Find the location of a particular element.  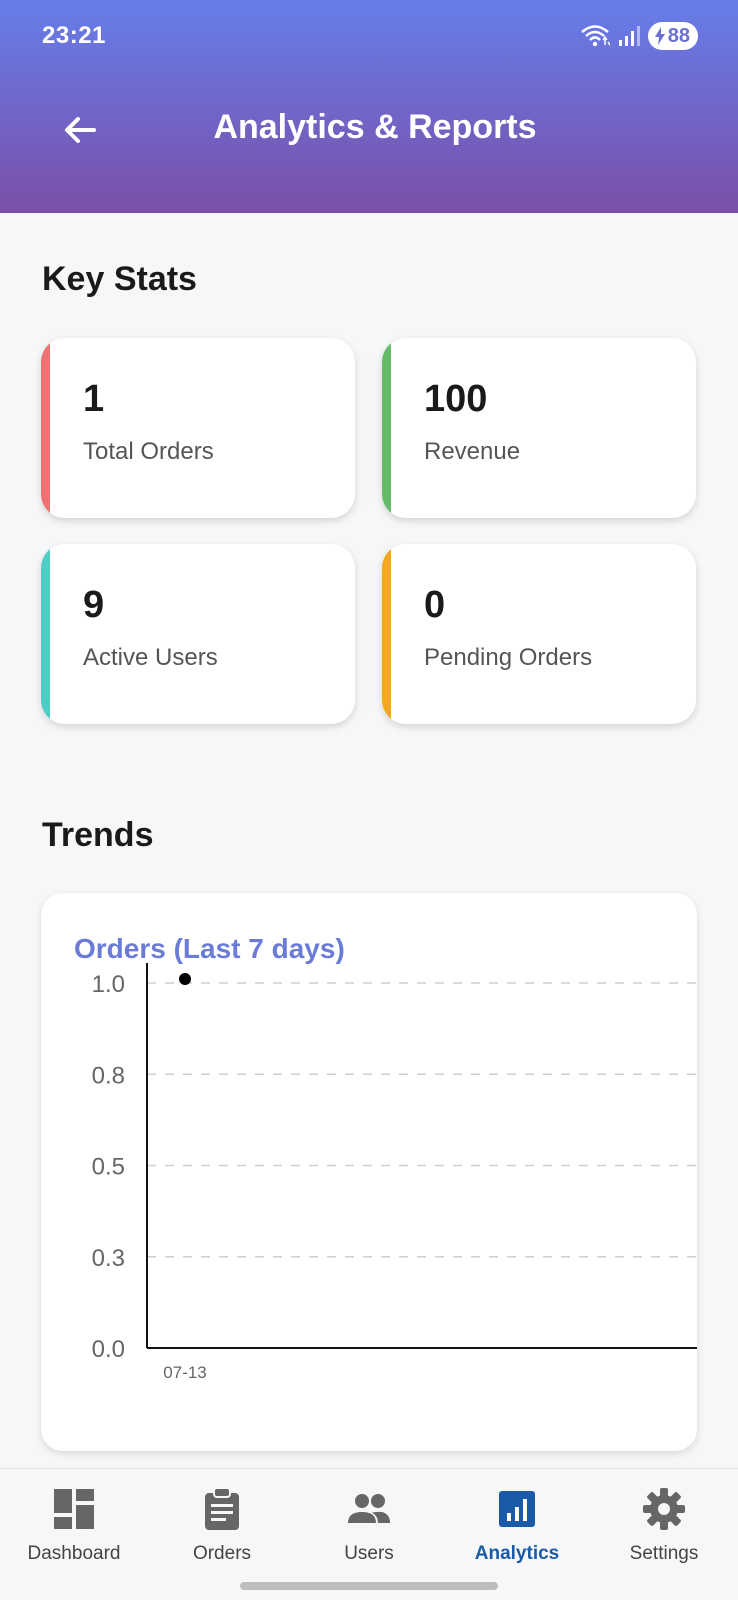

y-tick-label: 0.8 is located at coordinates (108, 1075).